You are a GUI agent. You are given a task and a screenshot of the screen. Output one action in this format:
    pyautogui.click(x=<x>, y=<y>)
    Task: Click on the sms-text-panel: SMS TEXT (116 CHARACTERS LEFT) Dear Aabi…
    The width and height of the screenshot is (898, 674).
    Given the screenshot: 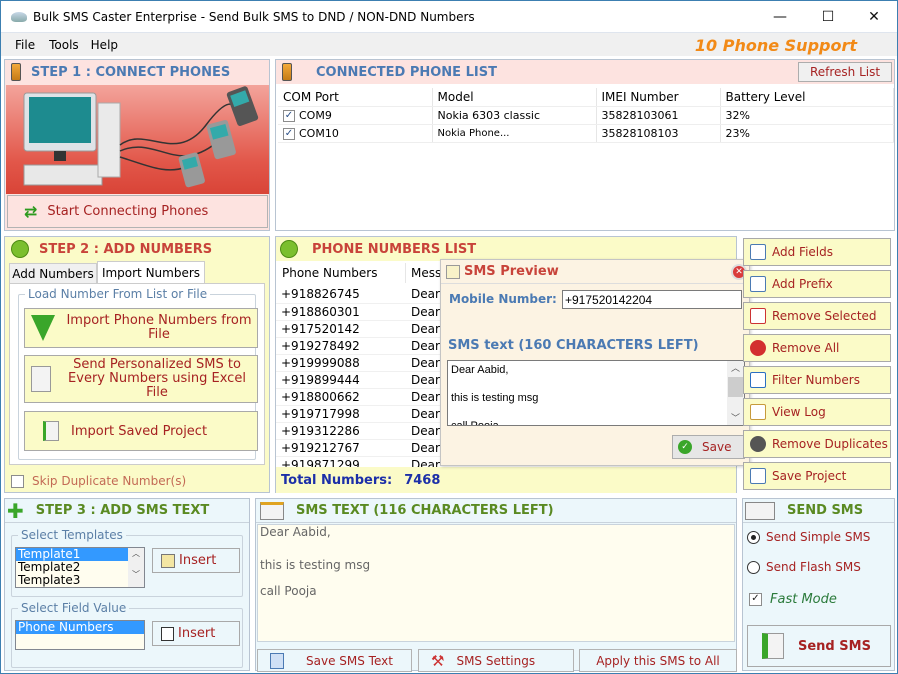 What is the action you would take?
    pyautogui.click(x=496, y=585)
    